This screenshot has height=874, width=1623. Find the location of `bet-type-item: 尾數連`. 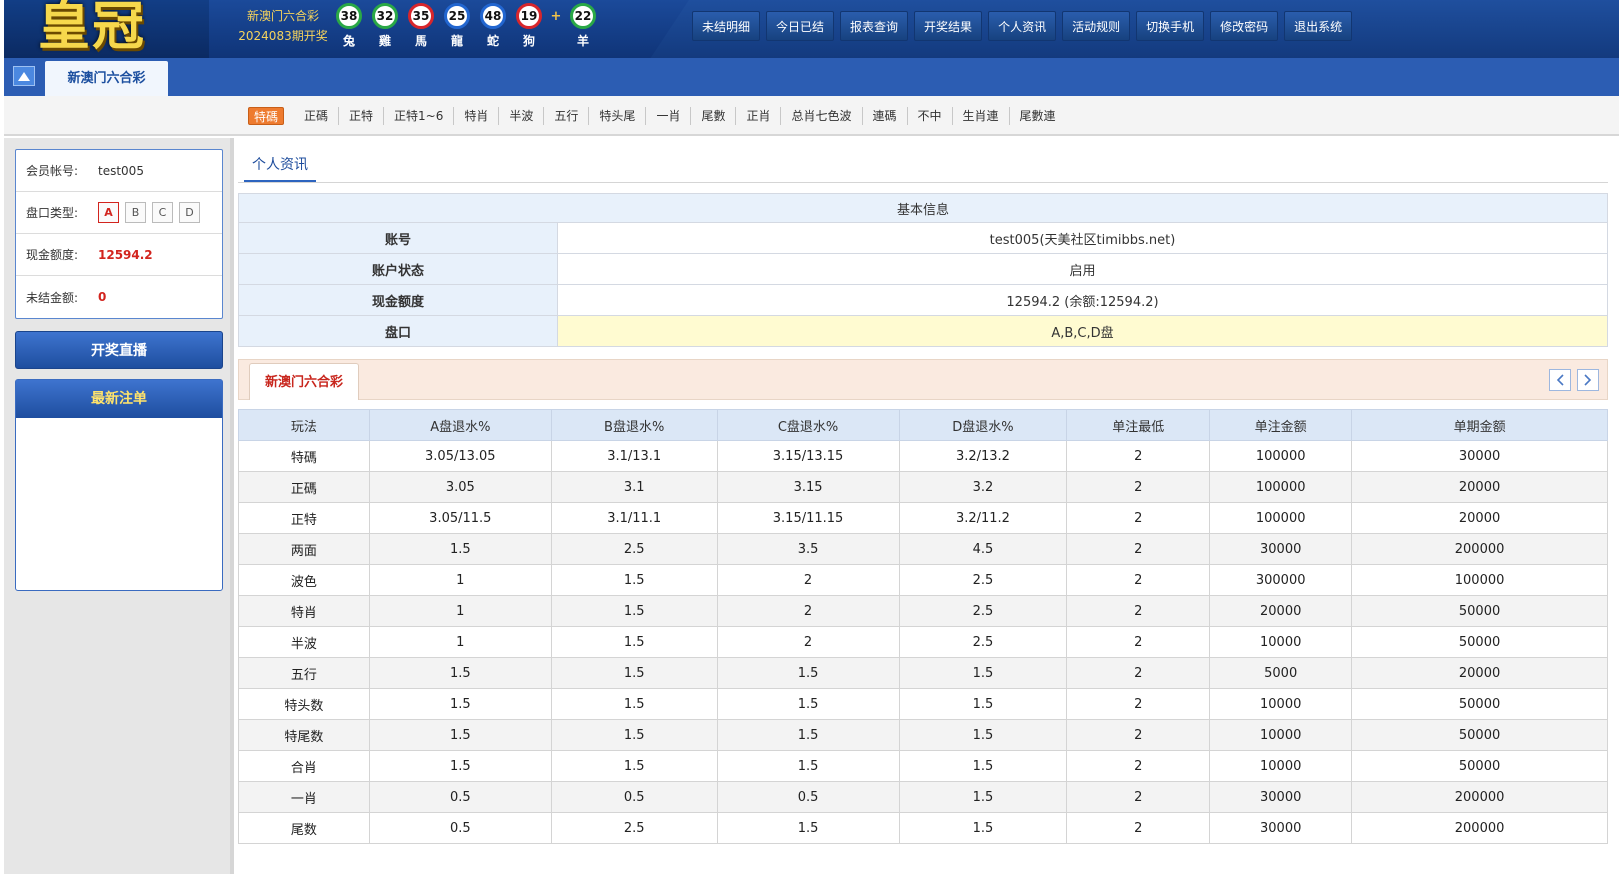

bet-type-item: 尾數連 is located at coordinates (1038, 116).